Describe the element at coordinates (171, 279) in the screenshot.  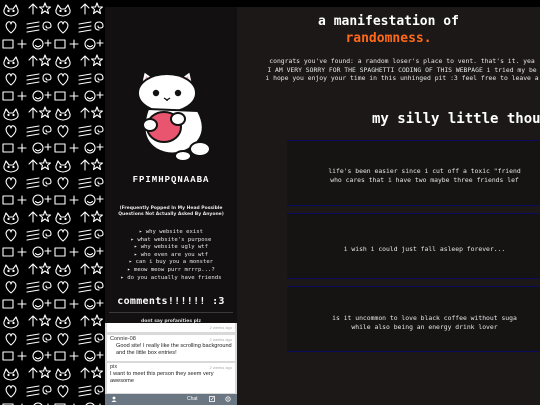
I see `faq-link-have-friends: ▸ do you actually have friends` at that location.